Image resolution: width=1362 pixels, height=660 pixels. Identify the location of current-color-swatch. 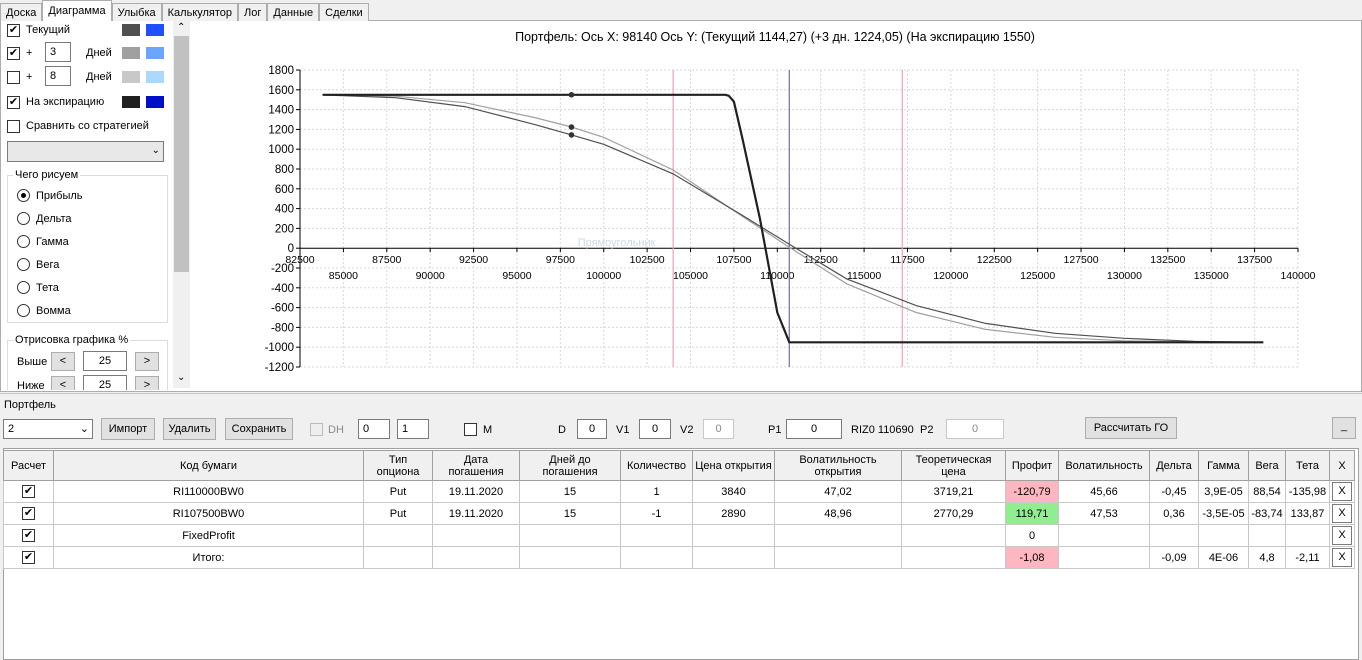
(131, 30).